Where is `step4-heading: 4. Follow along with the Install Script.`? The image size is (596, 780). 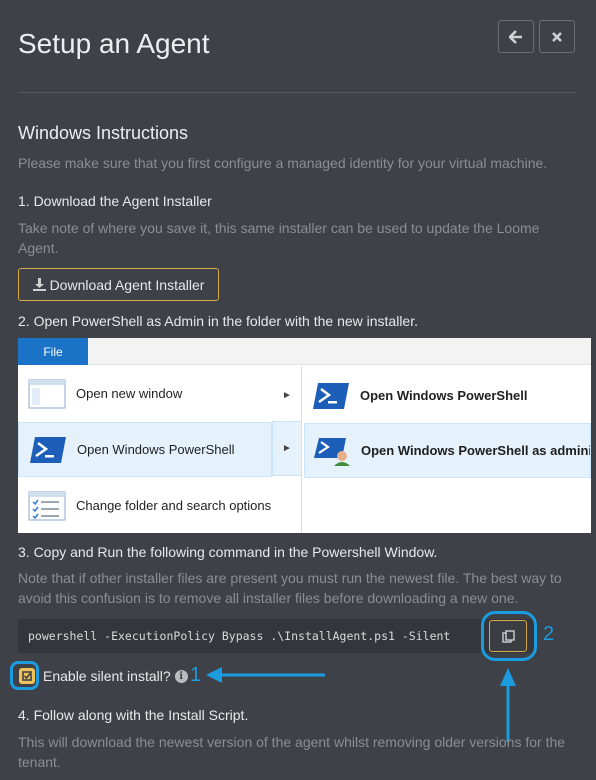
step4-heading: 4. Follow along with the Install Script. is located at coordinates (133, 715).